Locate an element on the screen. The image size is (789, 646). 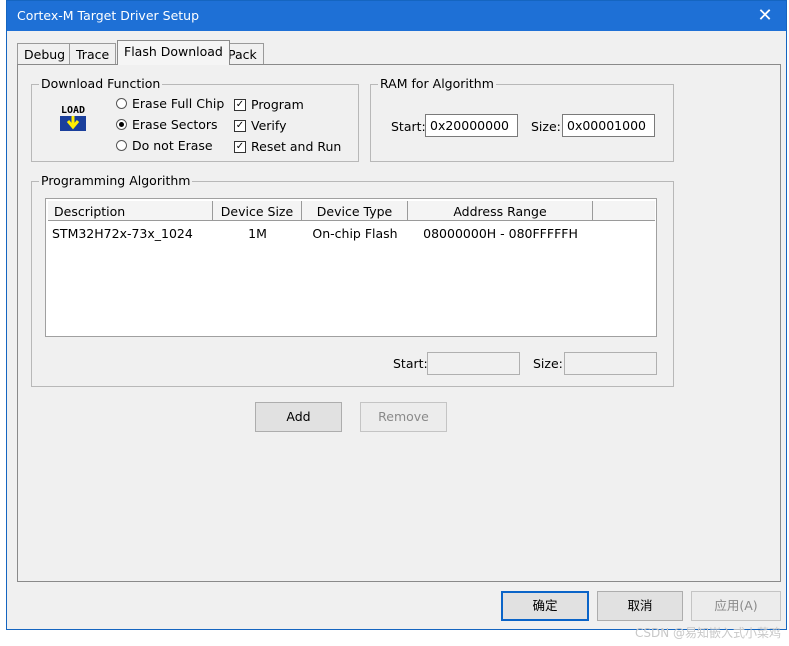
algo-size-label: Size: is located at coordinates (548, 363).